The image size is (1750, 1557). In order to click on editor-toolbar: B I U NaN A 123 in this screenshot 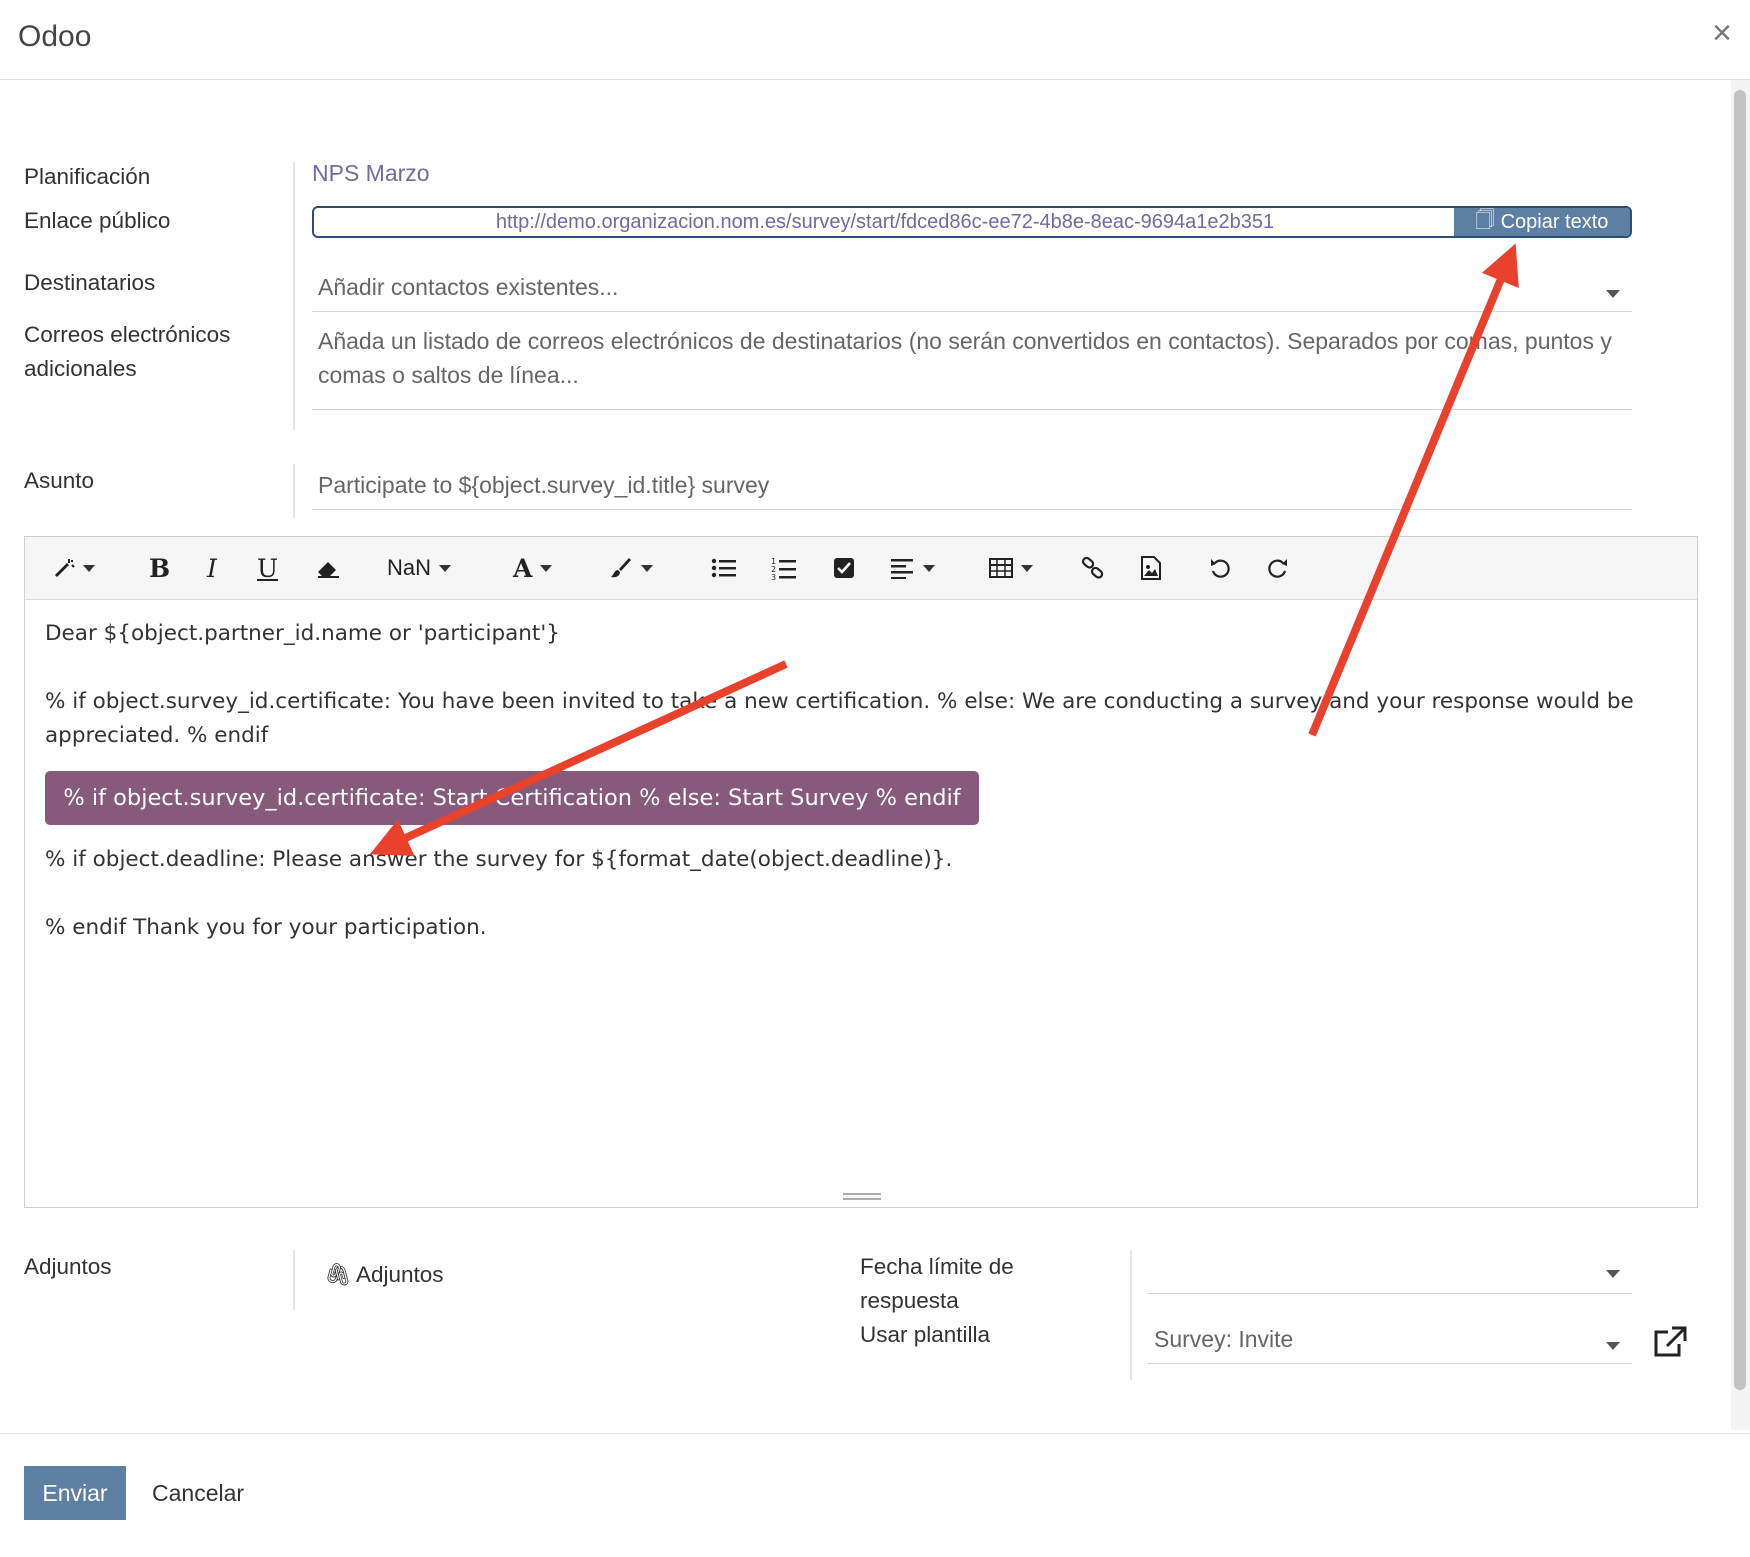, I will do `click(861, 568)`.